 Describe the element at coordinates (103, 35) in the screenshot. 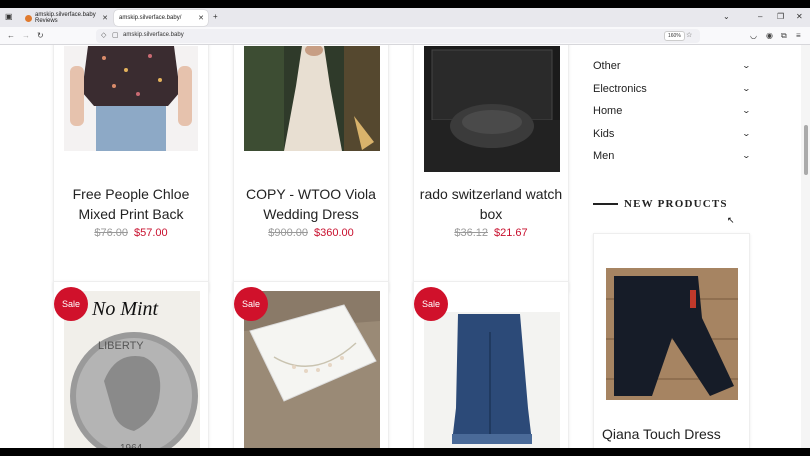

I see `shield-icon: ◇` at that location.